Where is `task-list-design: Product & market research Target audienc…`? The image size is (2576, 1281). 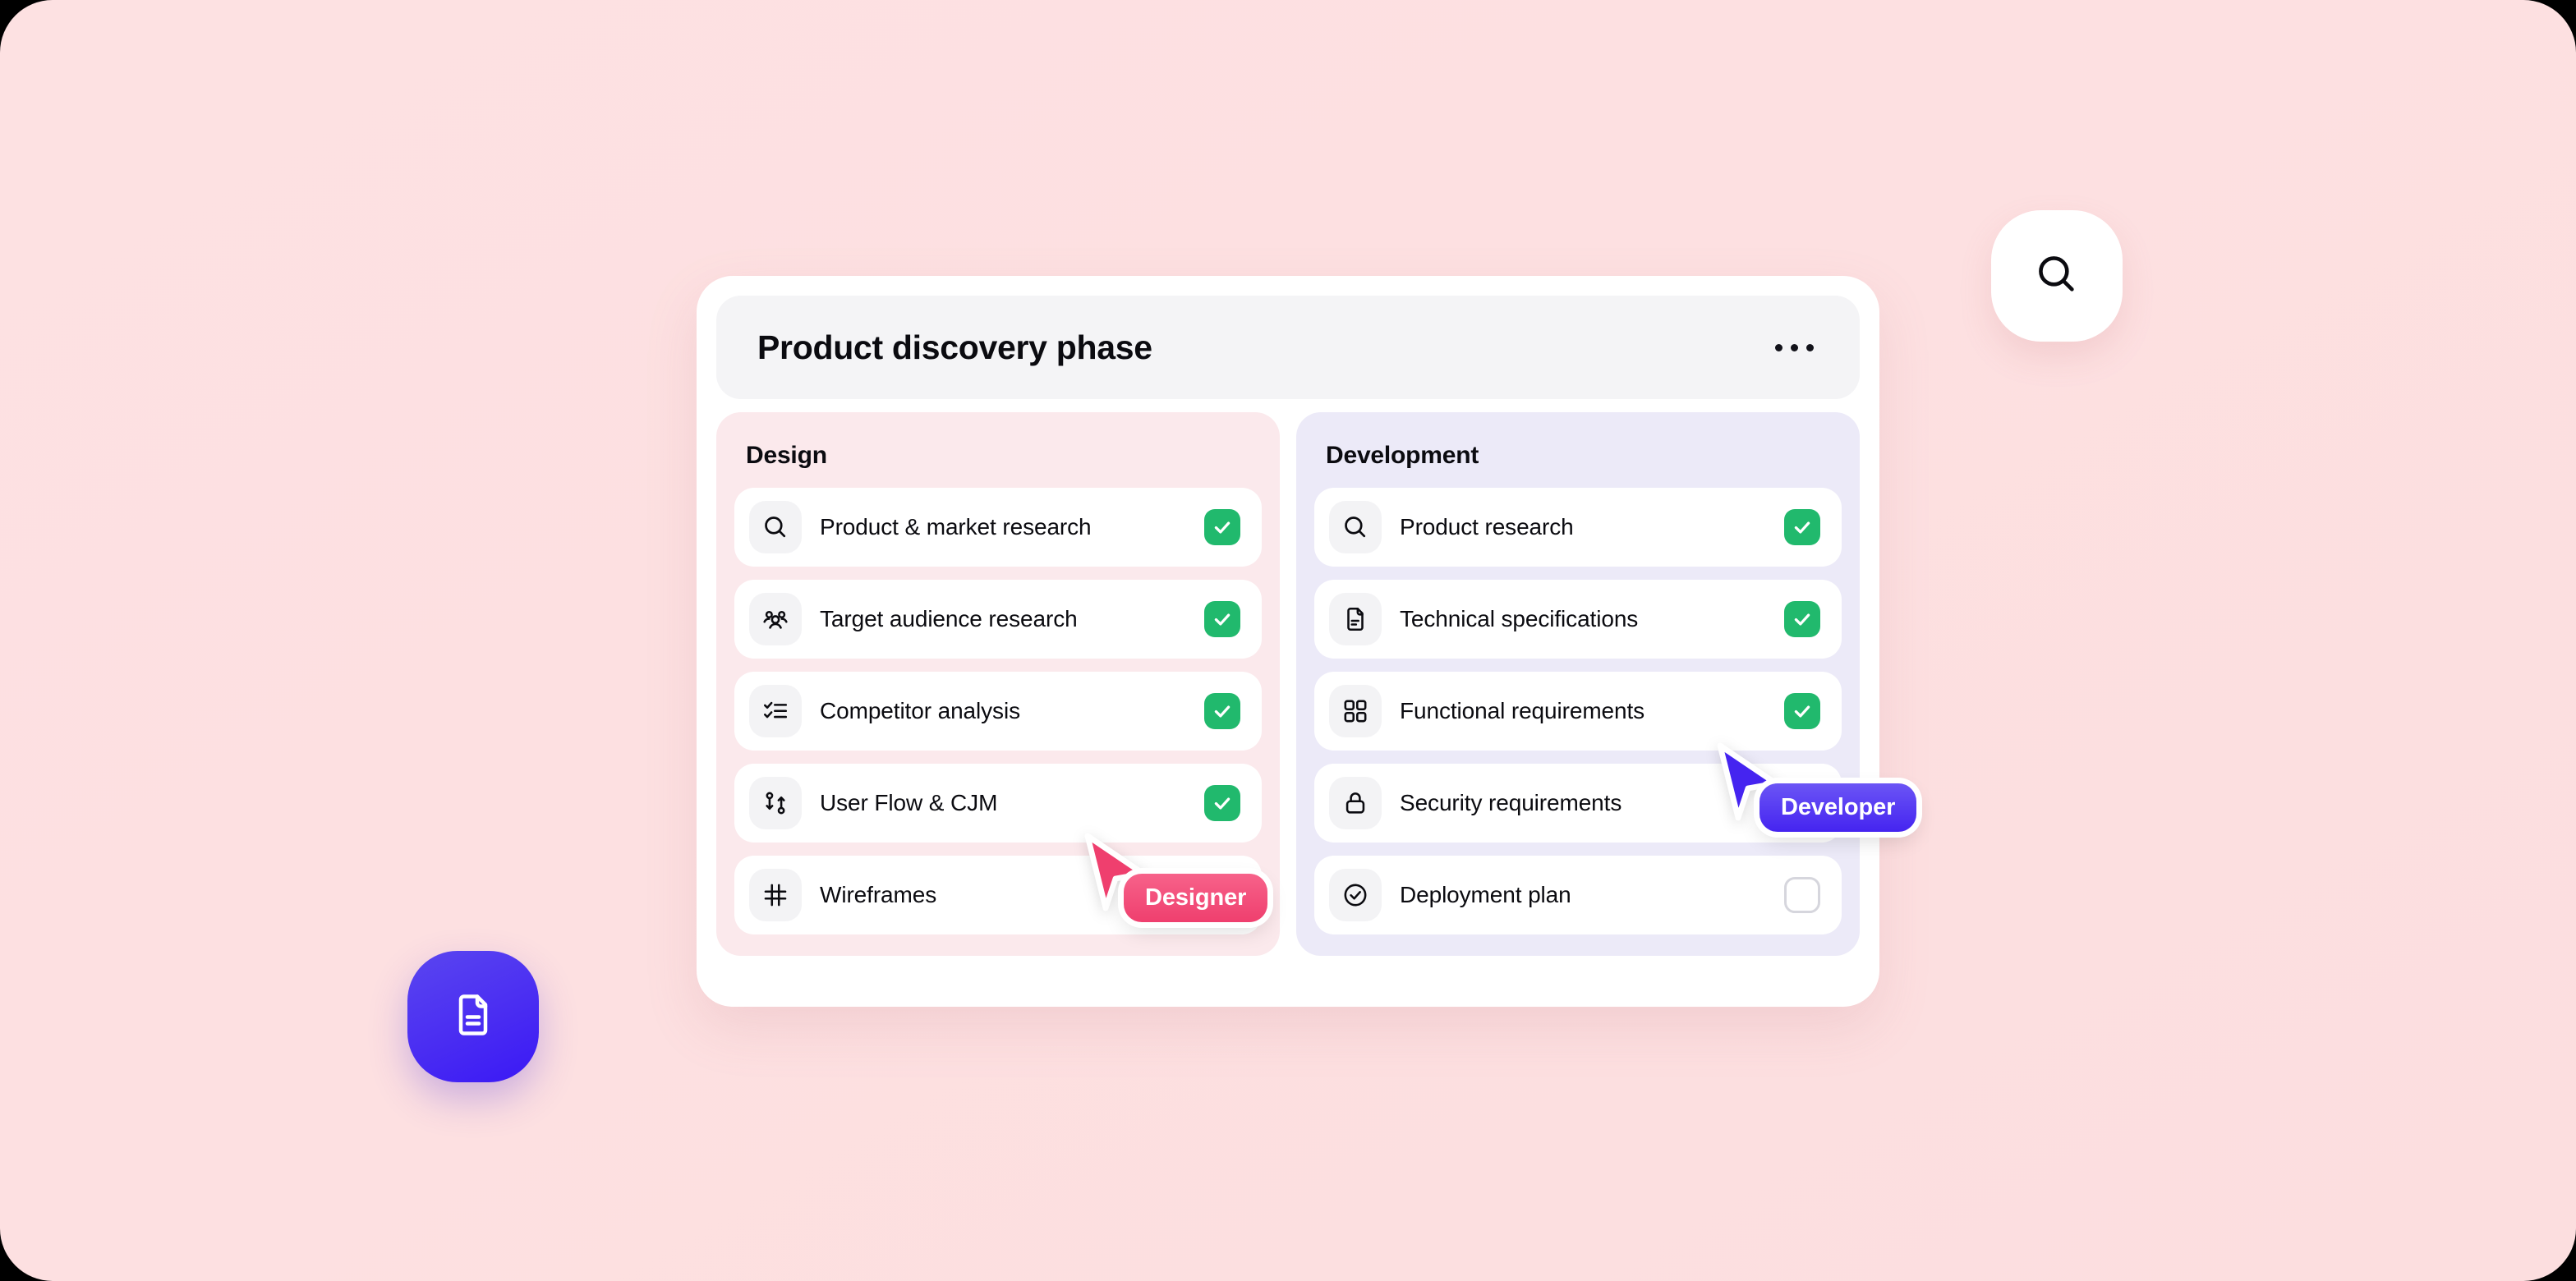
task-list-design: Product & market research Target audienc… is located at coordinates (998, 711).